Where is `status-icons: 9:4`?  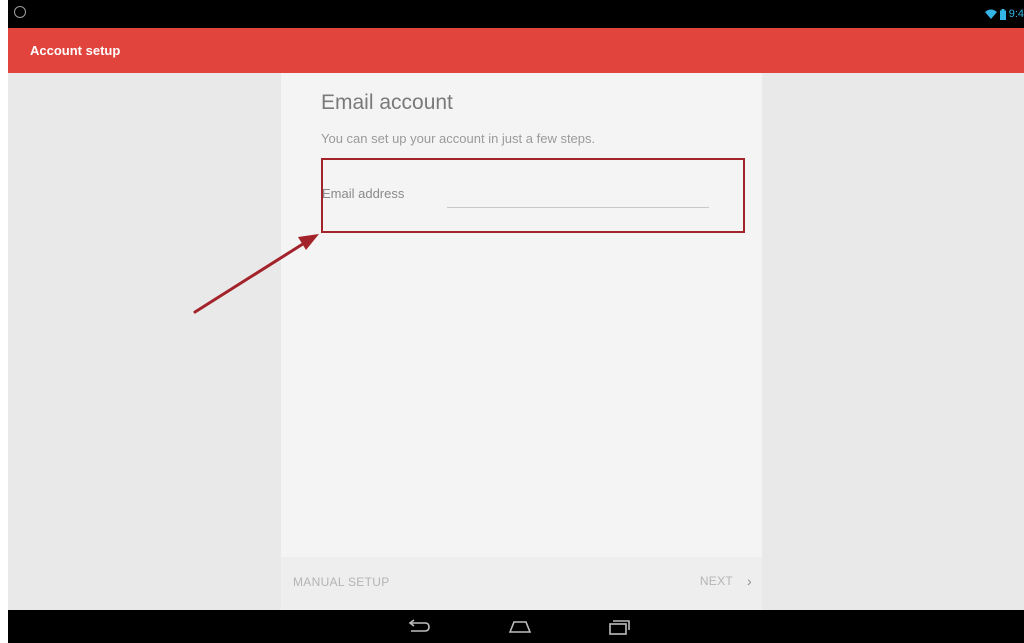
status-icons: 9:4 is located at coordinates (1004, 14).